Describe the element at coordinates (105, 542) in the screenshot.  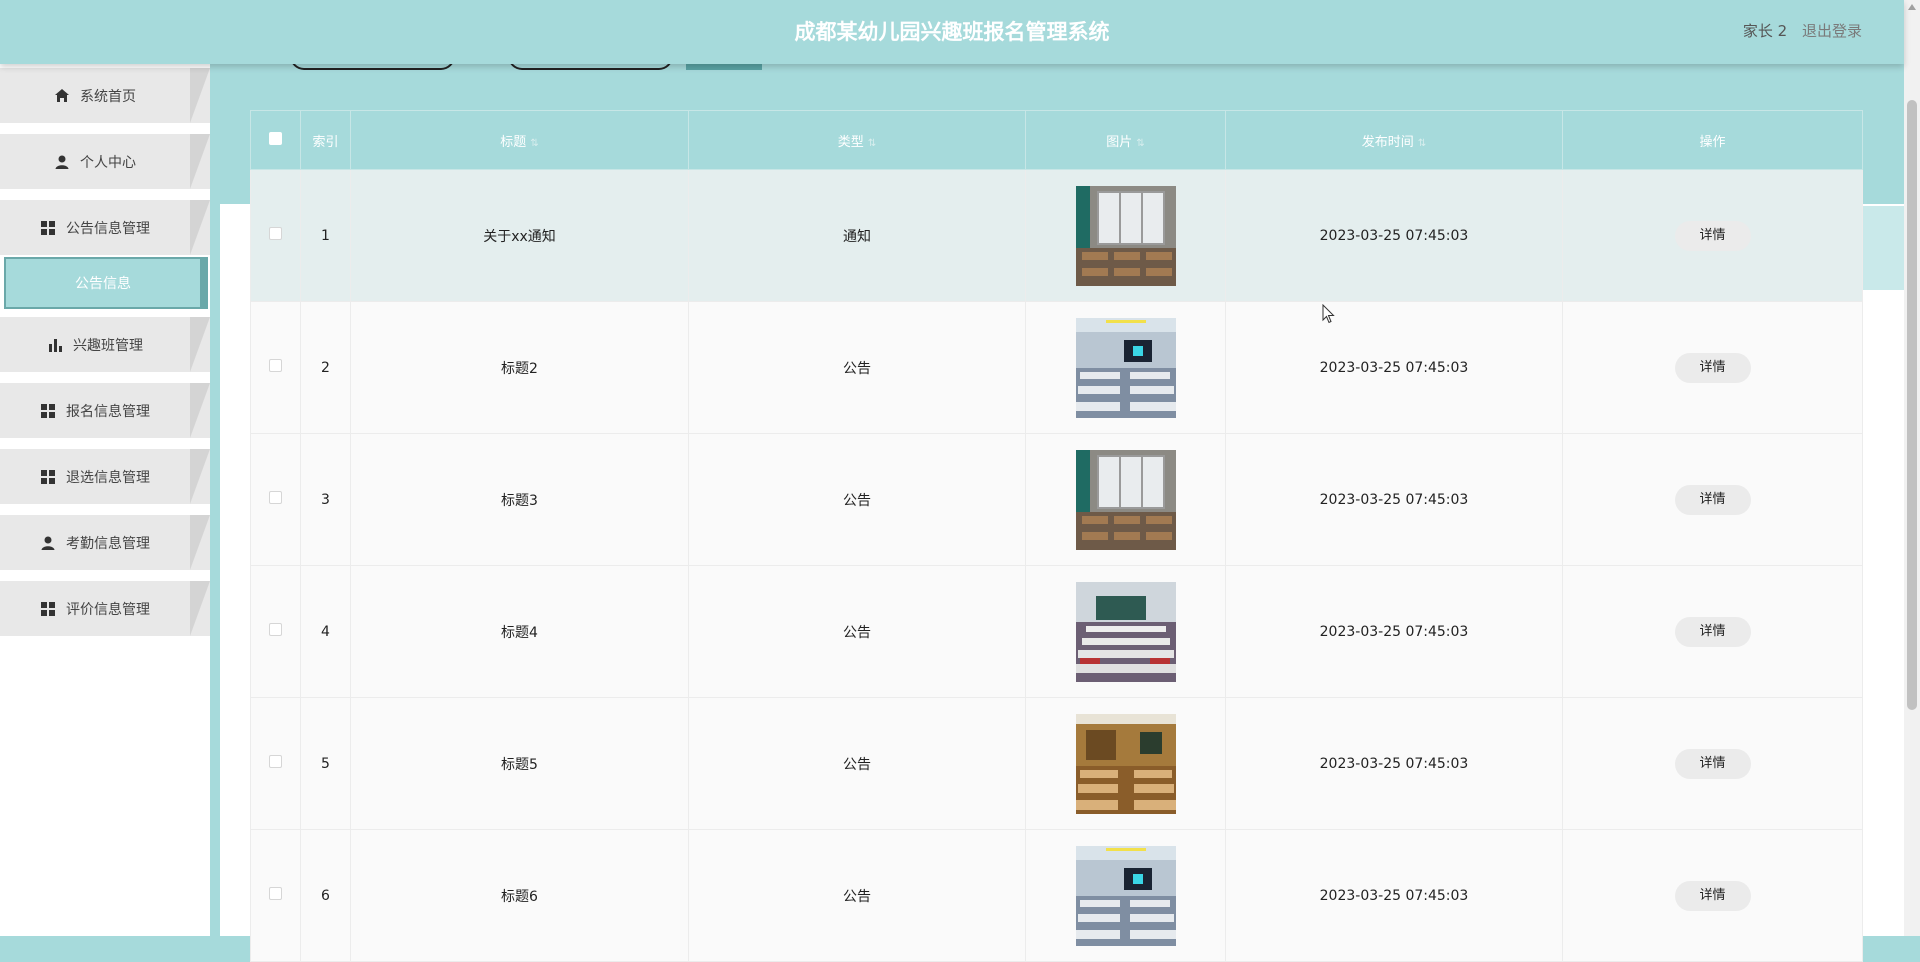
I see `sidebar-item-attendance: 考勤信息管理` at that location.